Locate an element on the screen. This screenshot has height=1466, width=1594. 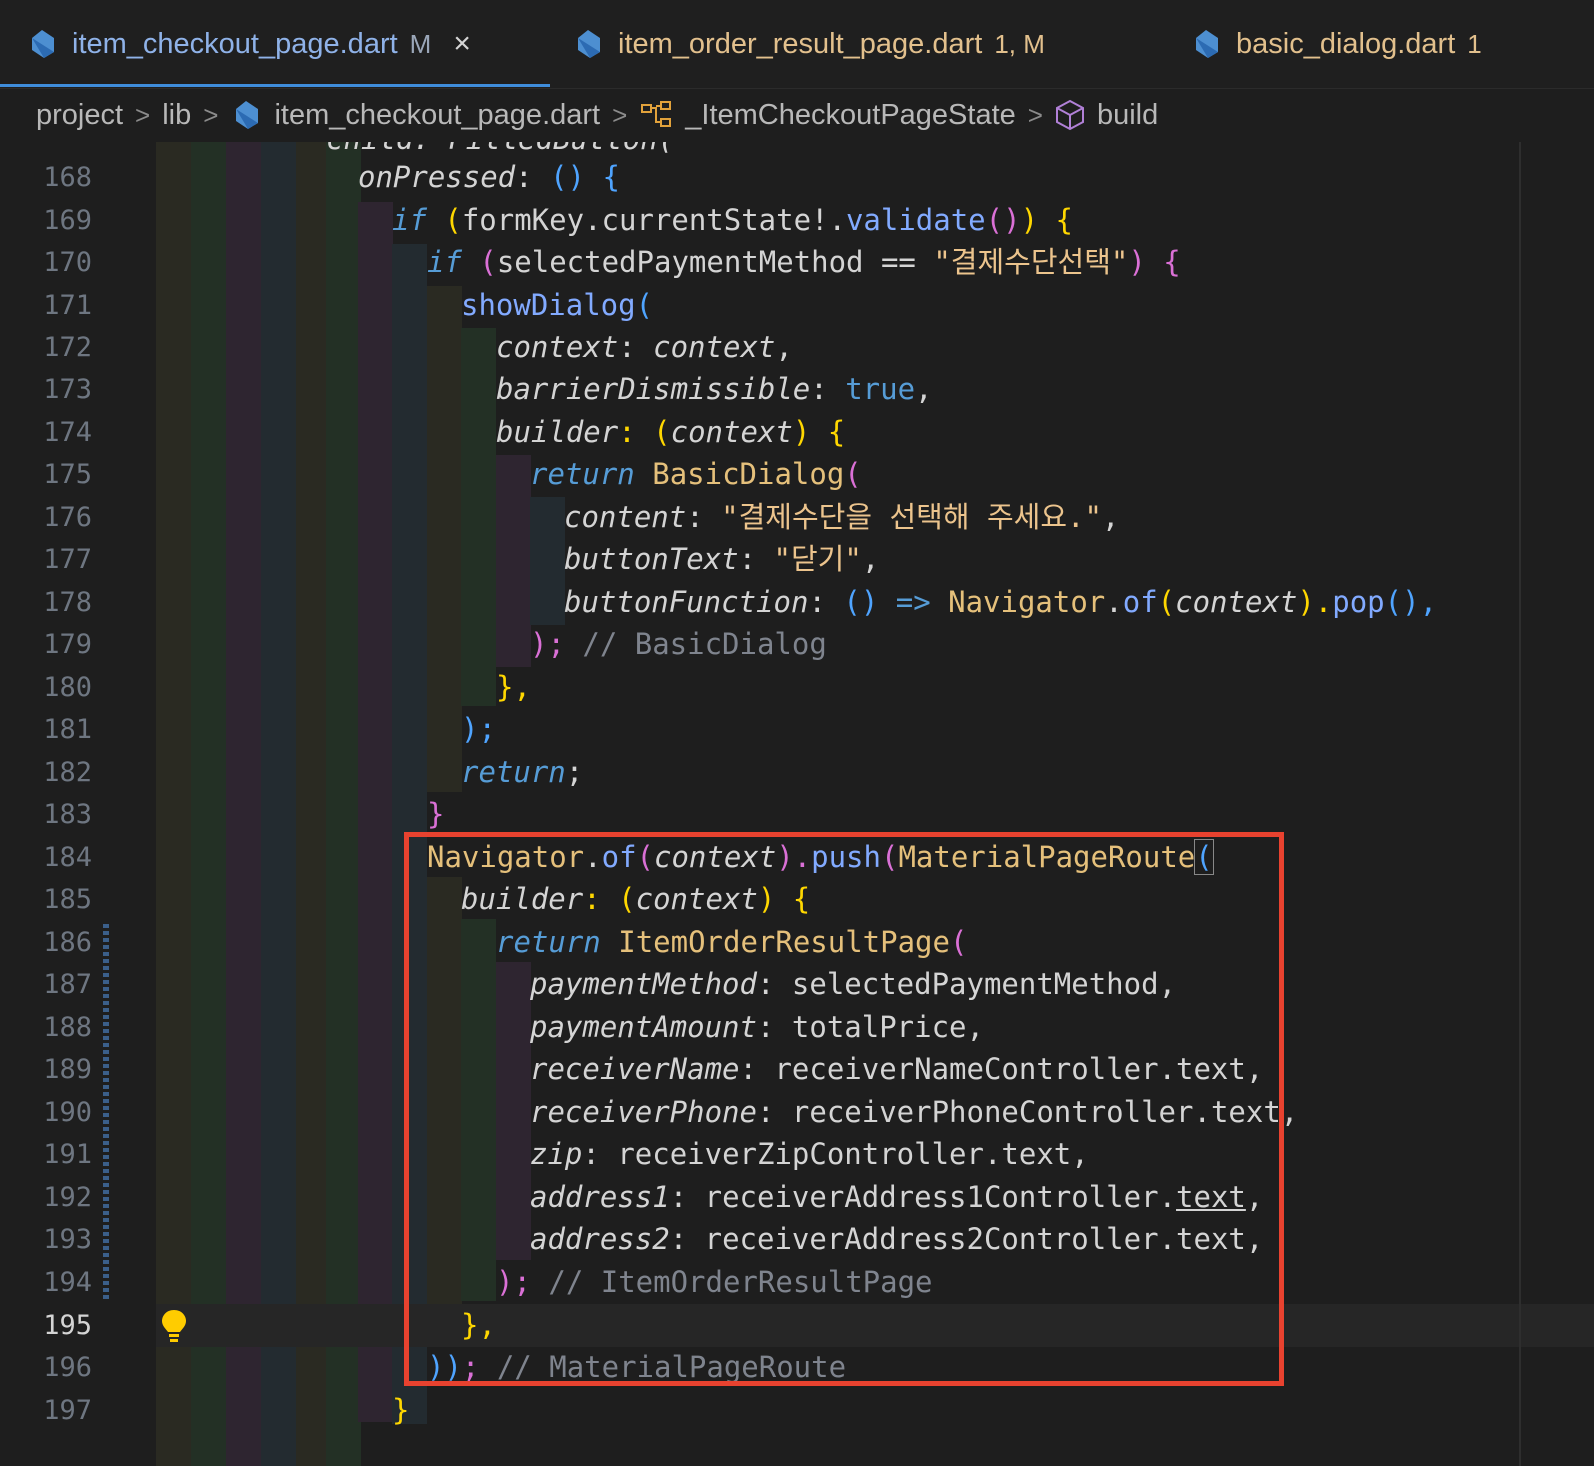
line-number: 173 is located at coordinates (67, 389).